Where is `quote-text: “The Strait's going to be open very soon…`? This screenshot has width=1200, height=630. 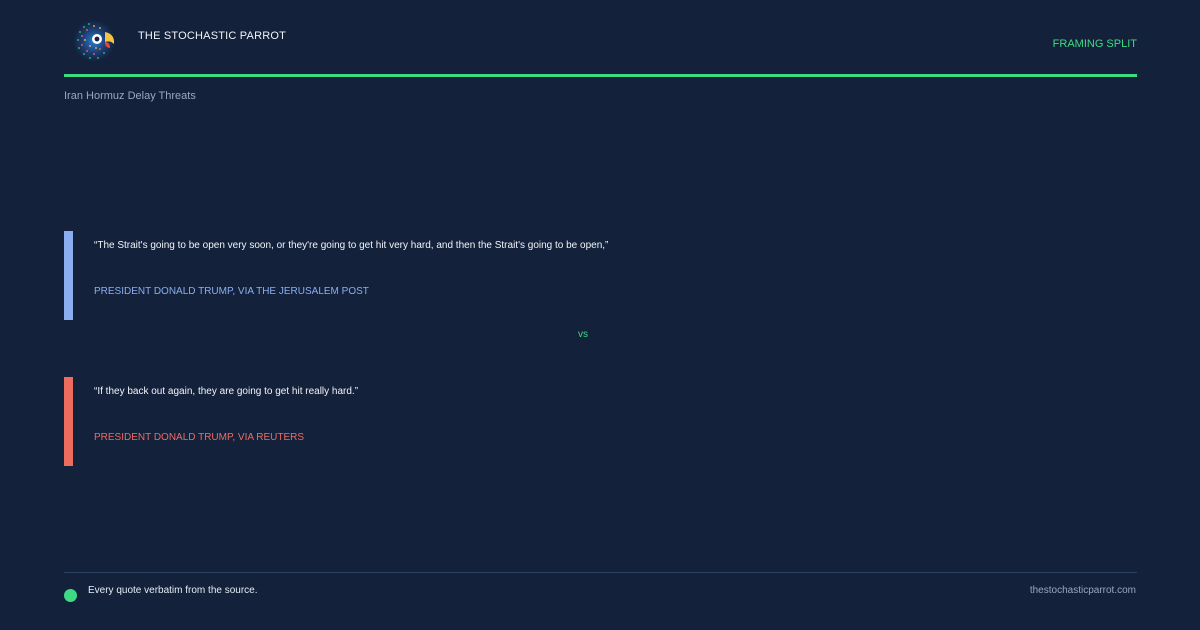 quote-text: “The Strait's going to be open very soon… is located at coordinates (351, 245).